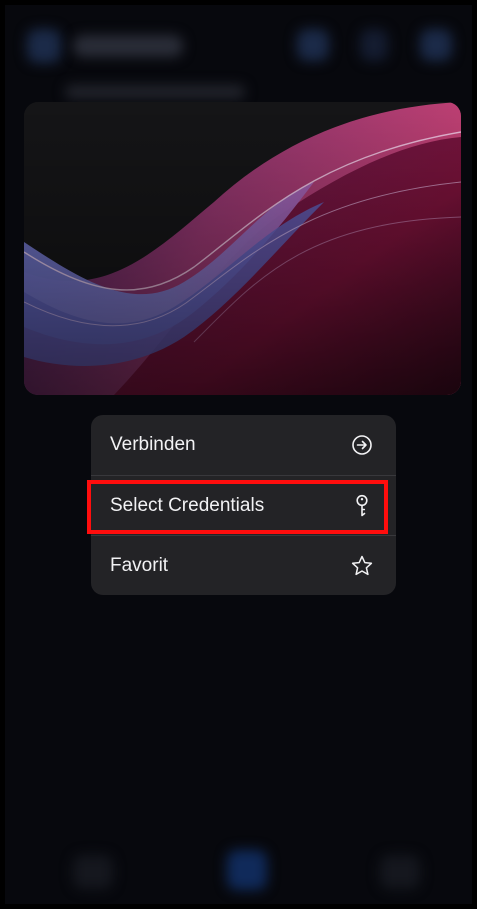 The height and width of the screenshot is (909, 477). What do you see at coordinates (362, 445) in the screenshot?
I see `arrow-circle-right-icon` at bounding box center [362, 445].